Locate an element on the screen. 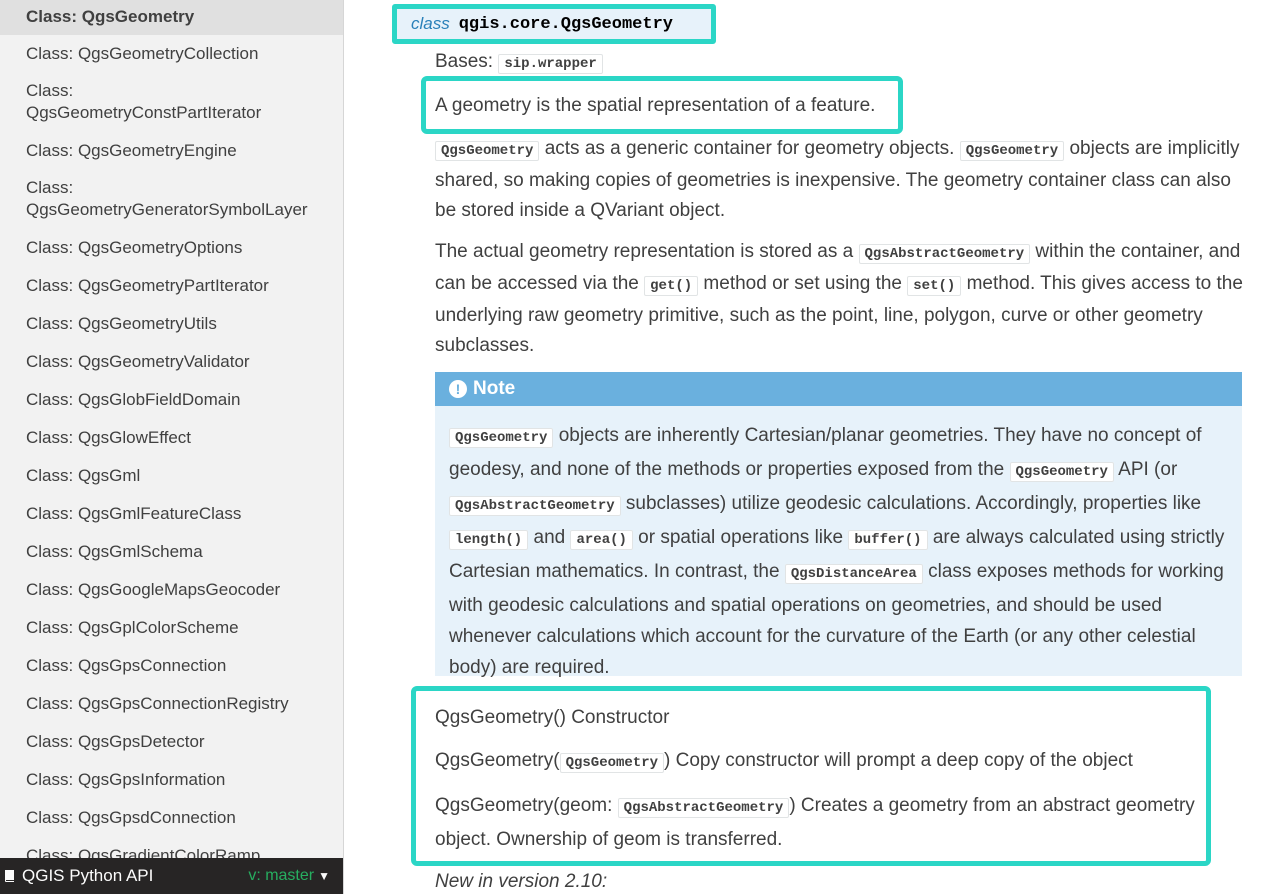  sidebar-item: Class: QgsGlobFieldDomain is located at coordinates (171, 400).